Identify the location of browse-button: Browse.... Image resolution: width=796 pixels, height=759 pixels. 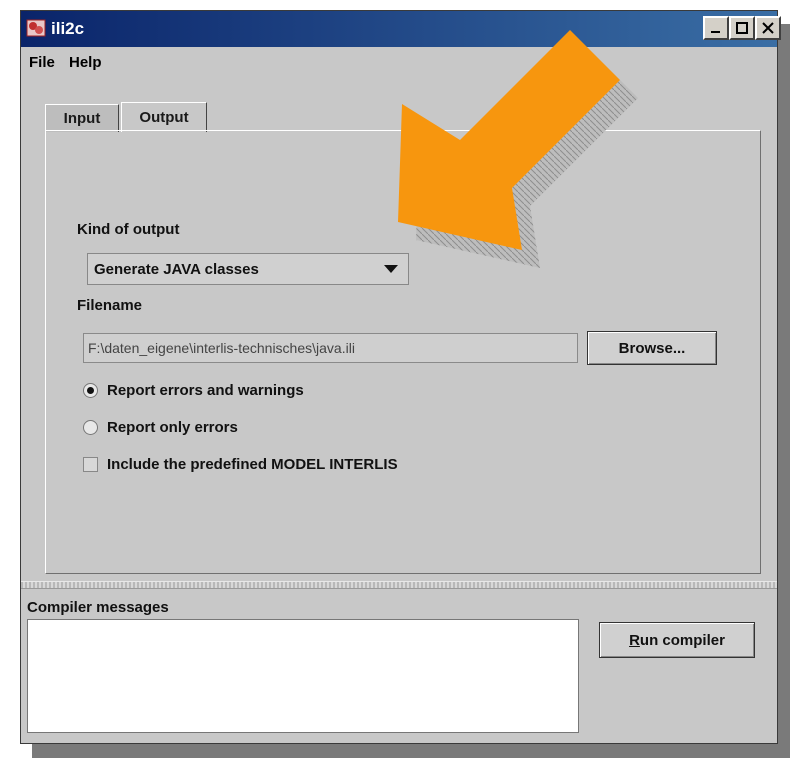
(652, 348).